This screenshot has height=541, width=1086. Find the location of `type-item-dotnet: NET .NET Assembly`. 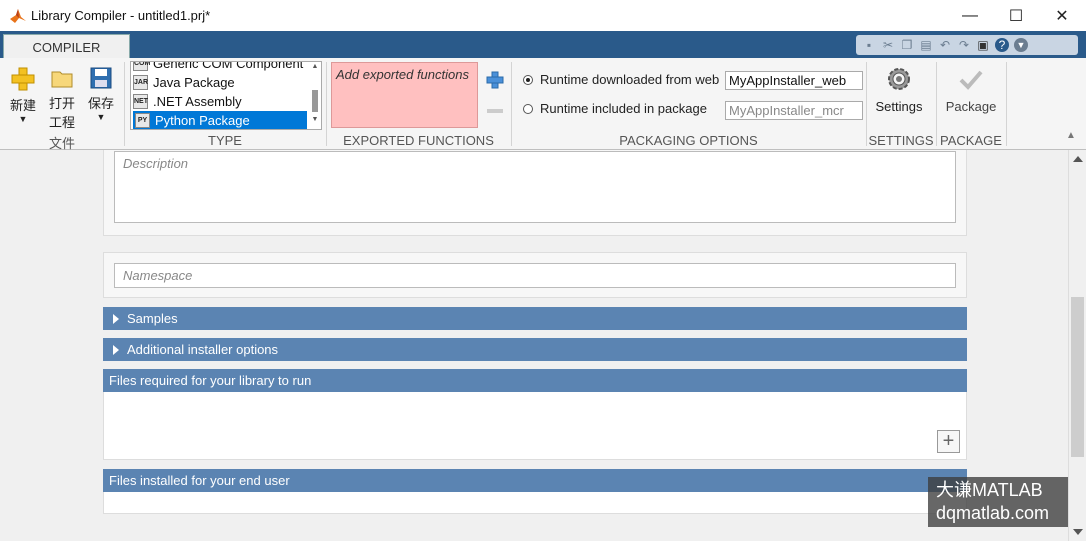

type-item-dotnet: NET .NET Assembly is located at coordinates (226, 101).